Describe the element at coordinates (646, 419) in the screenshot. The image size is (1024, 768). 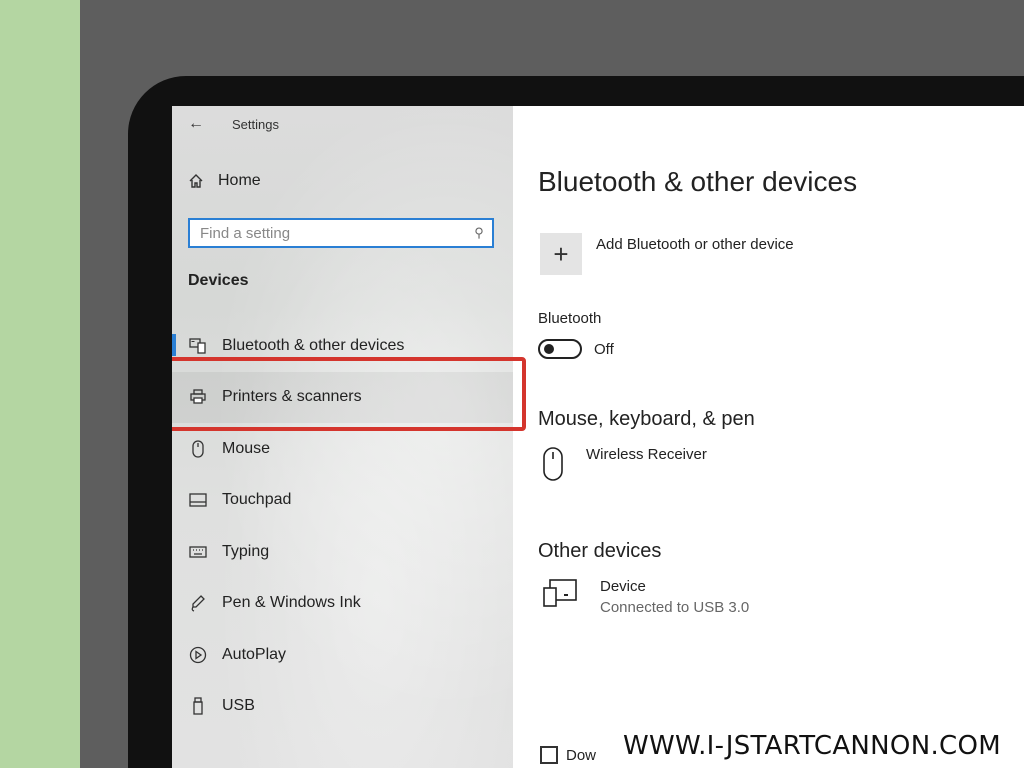
I see `mouse-section-title: Mouse, keyboard, & pen` at that location.